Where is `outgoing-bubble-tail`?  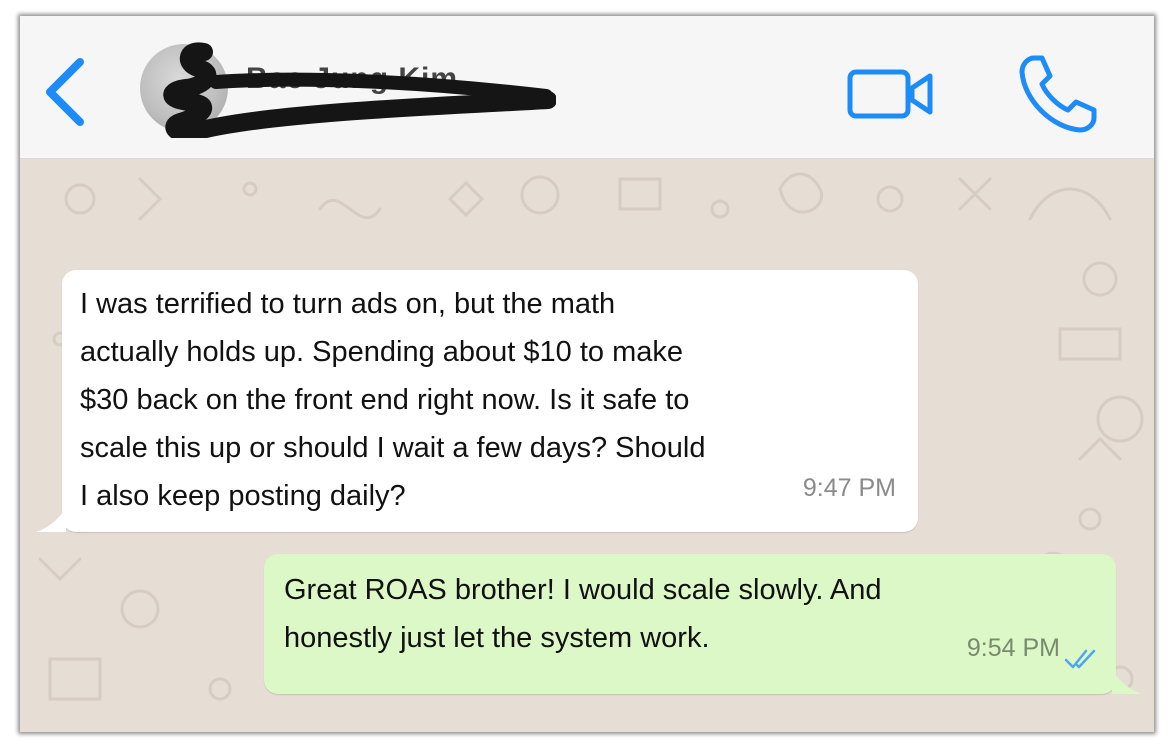 outgoing-bubble-tail is located at coordinates (1127, 682).